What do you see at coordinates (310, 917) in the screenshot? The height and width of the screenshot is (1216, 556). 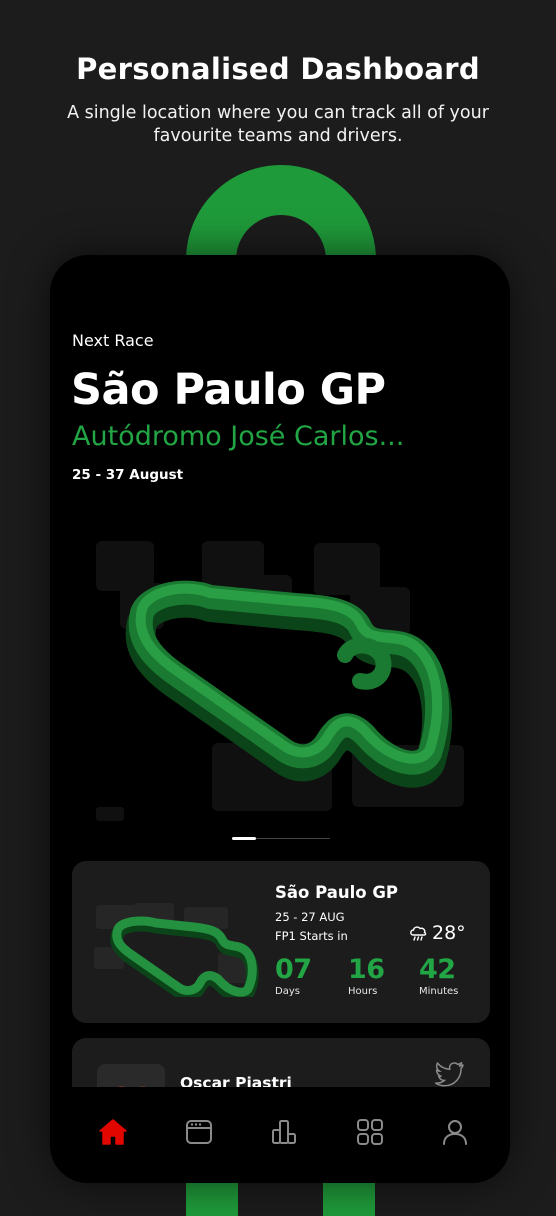 I see `card-race-date: 25 - 27 AUG` at bounding box center [310, 917].